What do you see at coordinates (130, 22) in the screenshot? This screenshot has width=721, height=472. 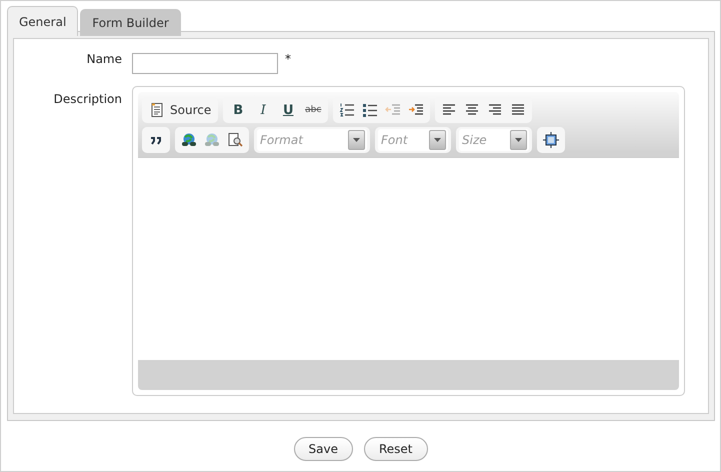 I see `tab: Form Builder` at bounding box center [130, 22].